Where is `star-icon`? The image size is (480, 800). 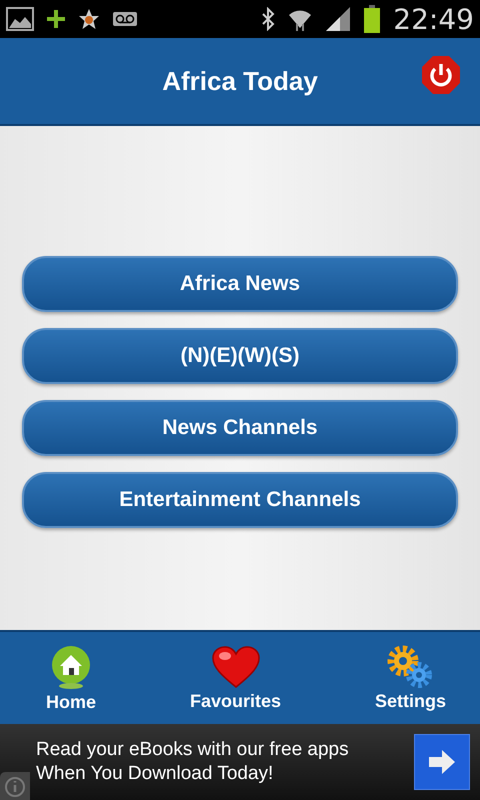 star-icon is located at coordinates (89, 19).